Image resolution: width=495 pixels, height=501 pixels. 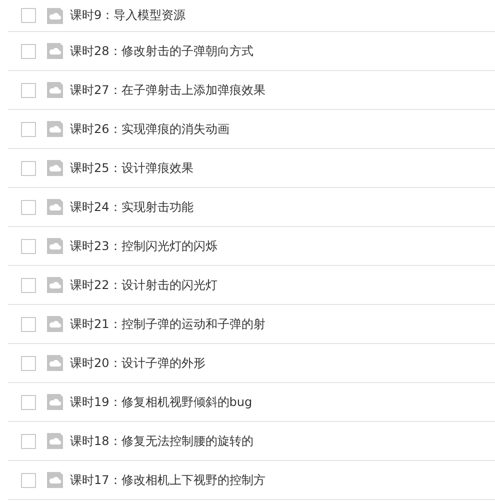 I want to click on lesson-title: 课时9：导入模型资源, so click(x=128, y=15).